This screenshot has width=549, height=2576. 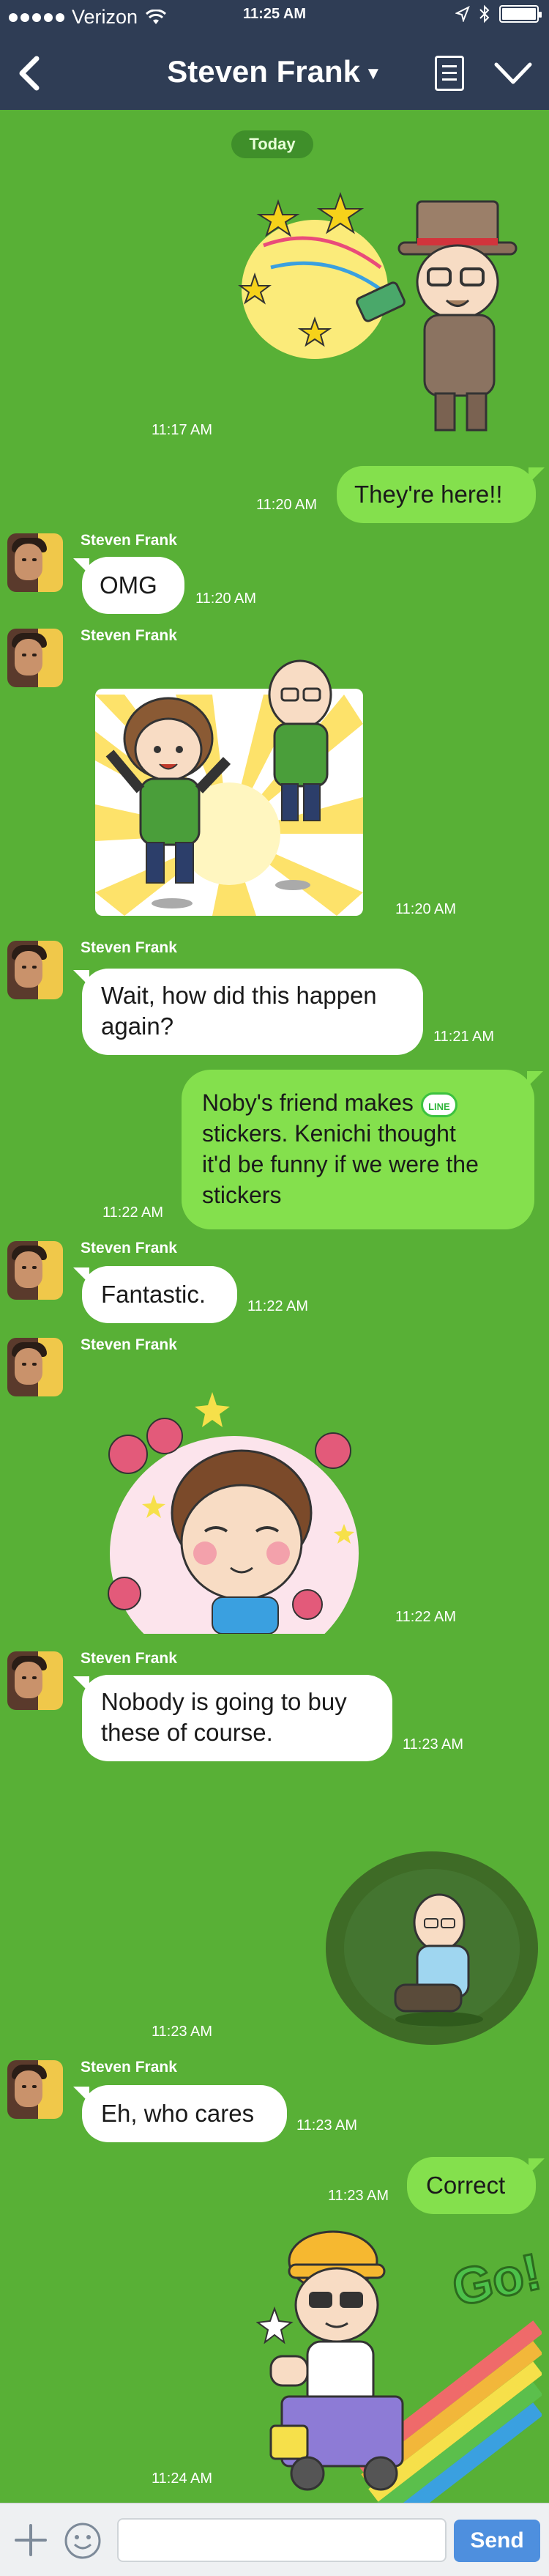 I want to click on incoming-message: OMG, so click(x=128, y=585).